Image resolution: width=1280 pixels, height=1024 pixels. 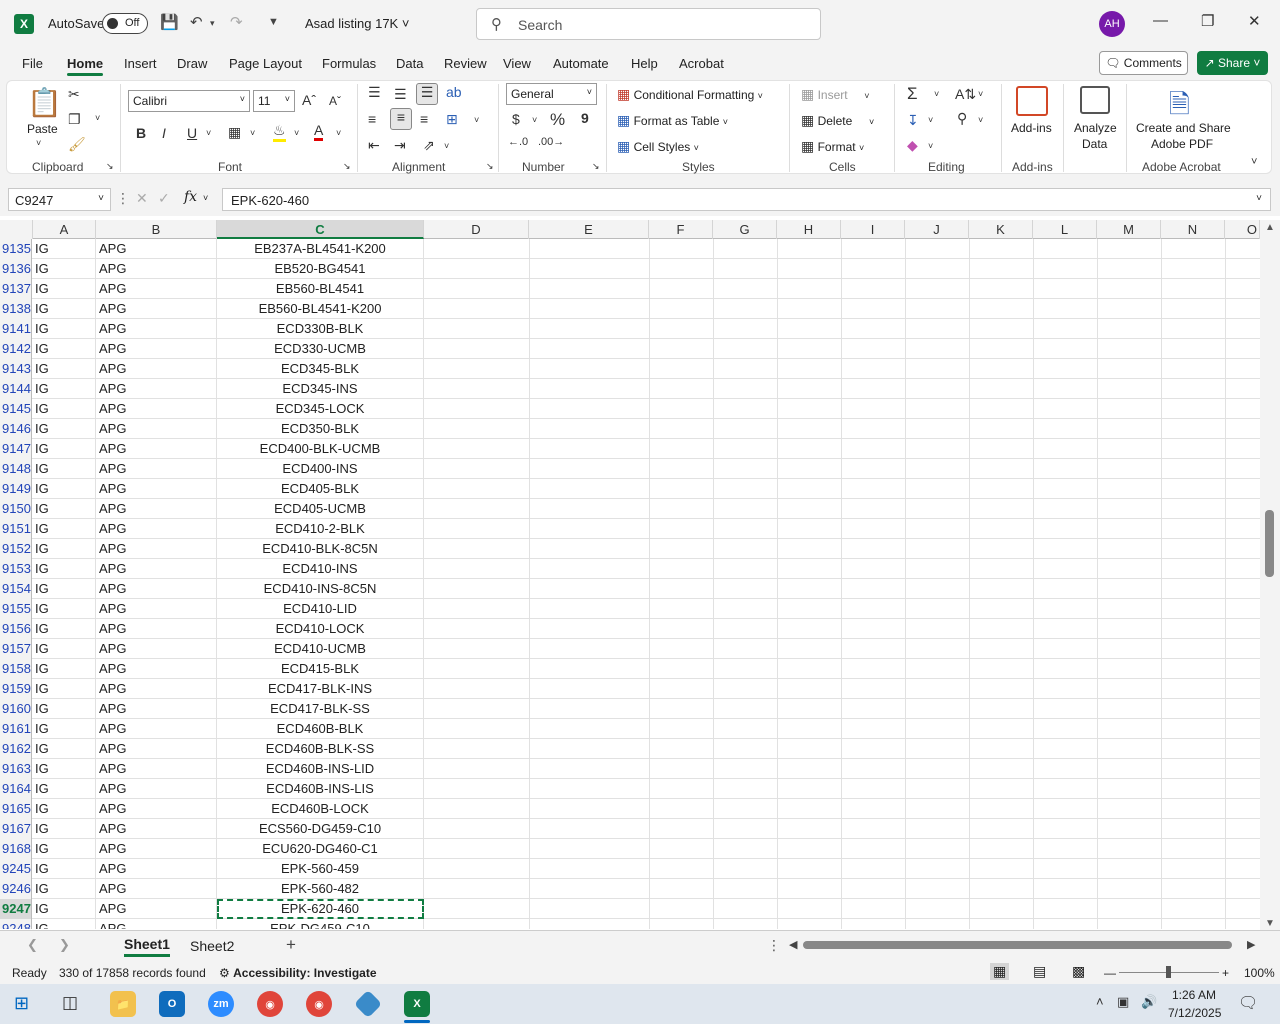 I want to click on font-color-dropdown-icon: ˅, so click(x=338, y=133).